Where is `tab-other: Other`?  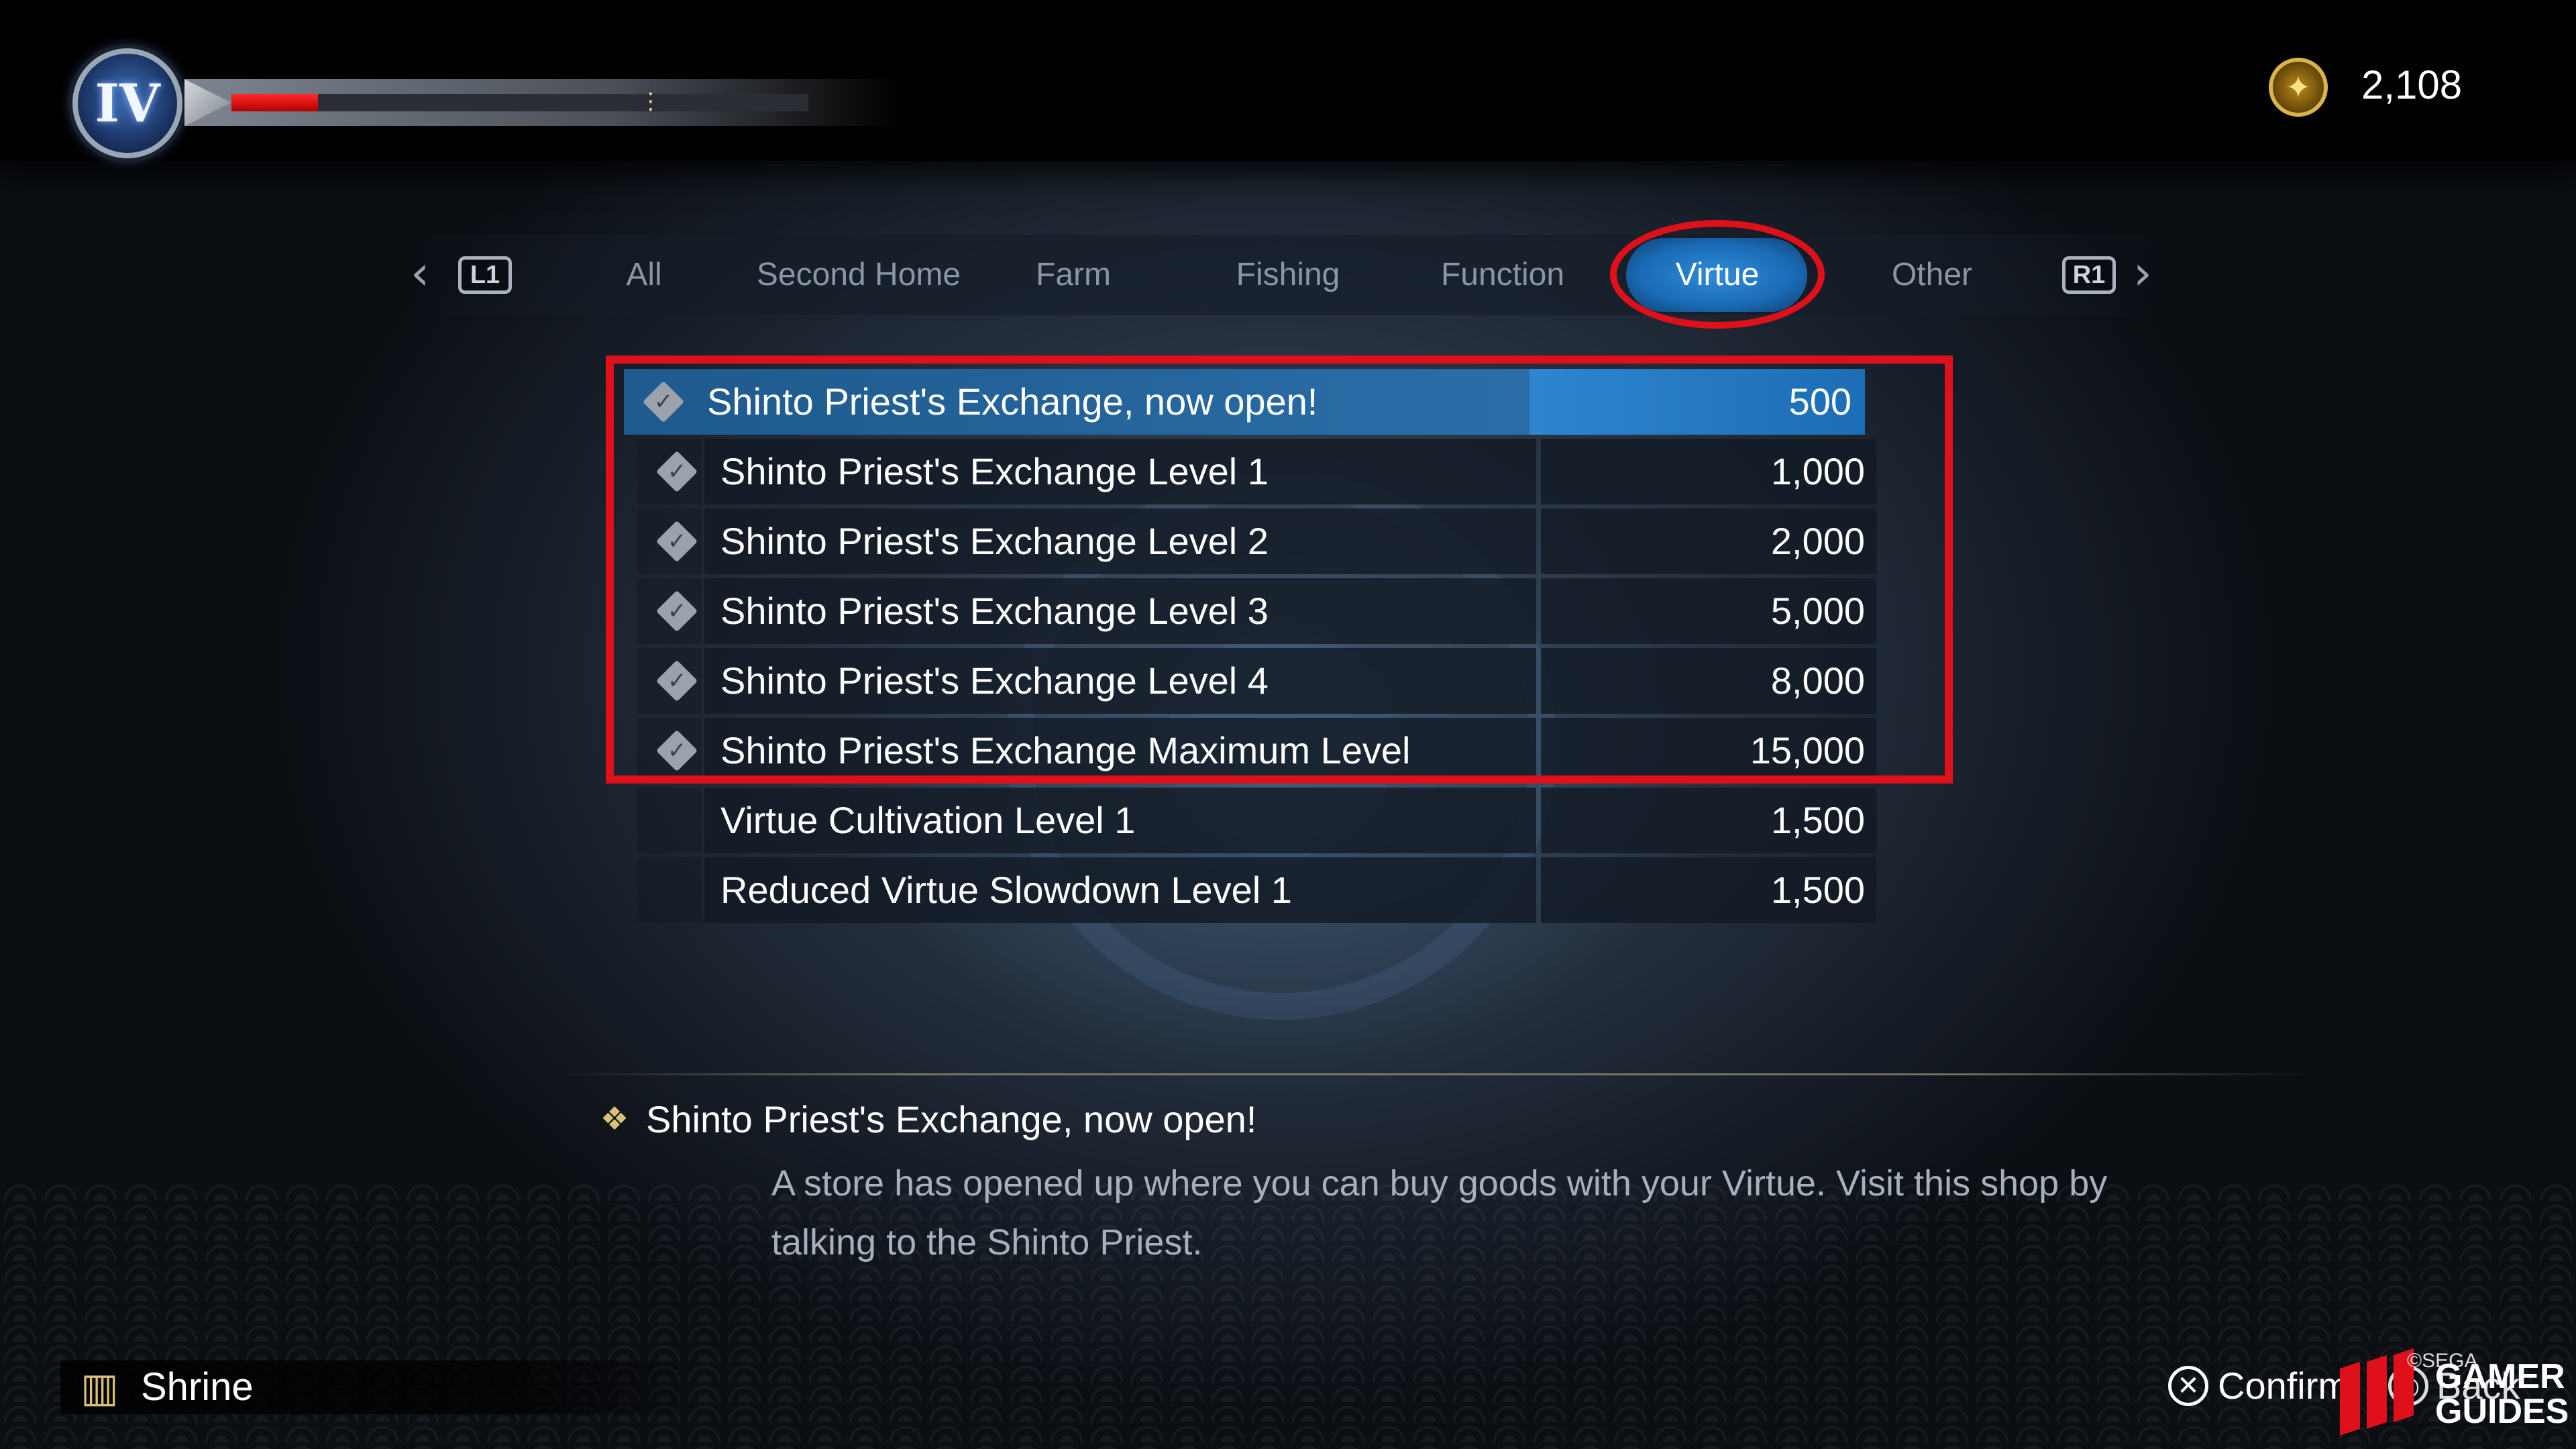 tab-other: Other is located at coordinates (1931, 275).